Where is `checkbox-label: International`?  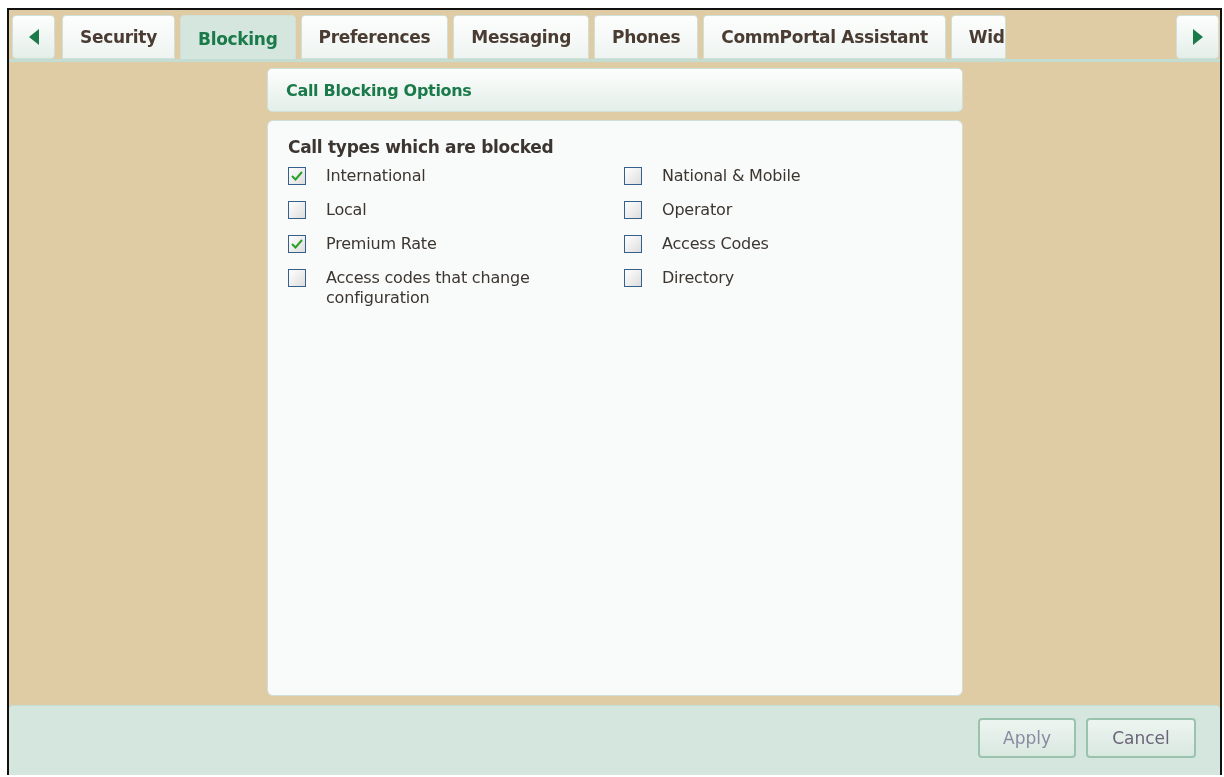
checkbox-label: International is located at coordinates (376, 176).